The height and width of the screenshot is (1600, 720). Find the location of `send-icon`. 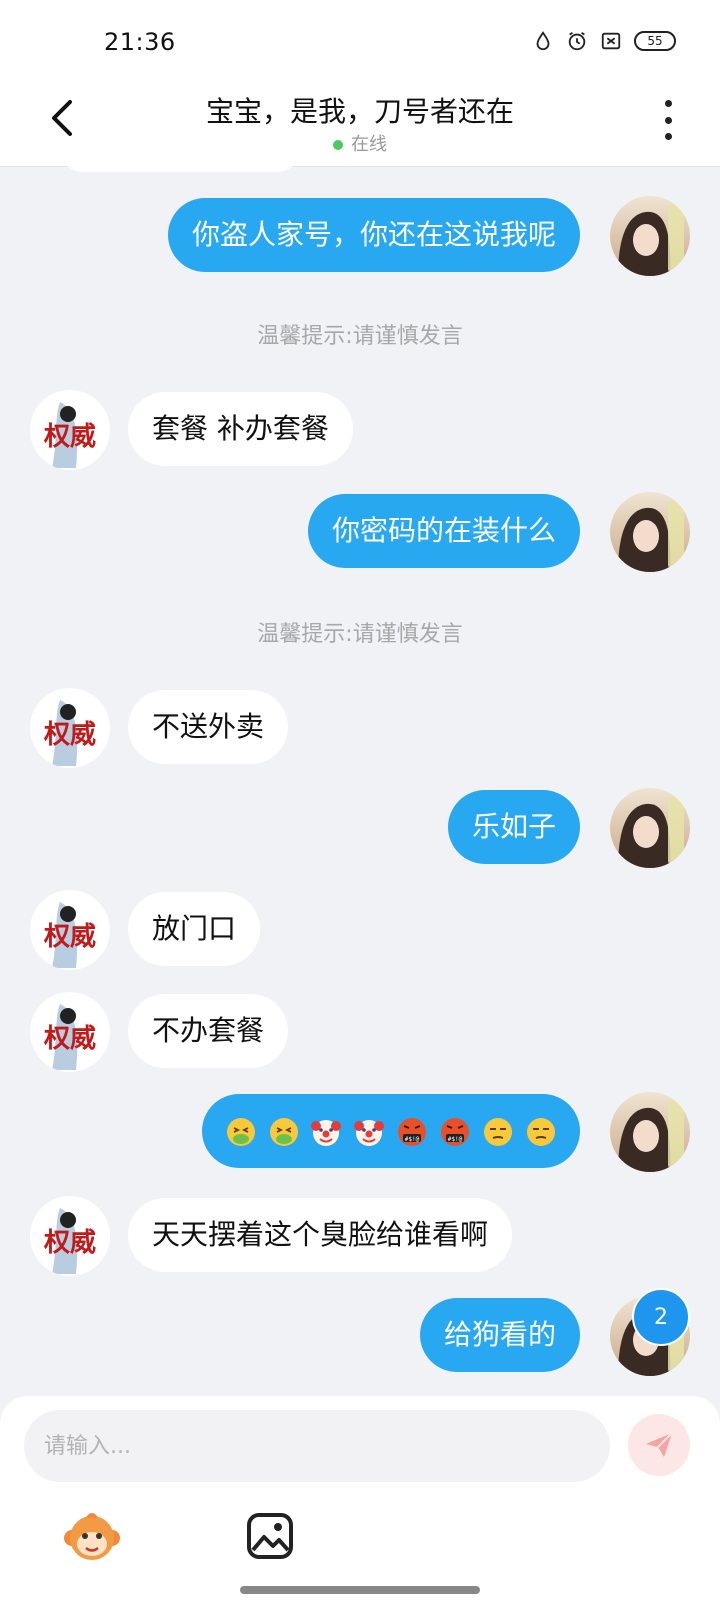

send-icon is located at coordinates (659, 1444).